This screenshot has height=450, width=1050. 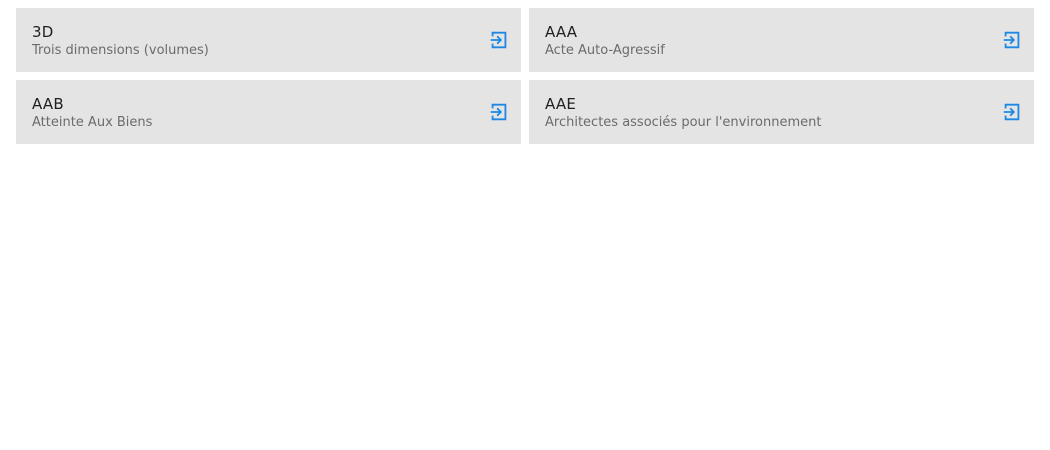 What do you see at coordinates (268, 40) in the screenshot?
I see `acronym-card-3d: 3D Trois dimensions (volumes)` at bounding box center [268, 40].